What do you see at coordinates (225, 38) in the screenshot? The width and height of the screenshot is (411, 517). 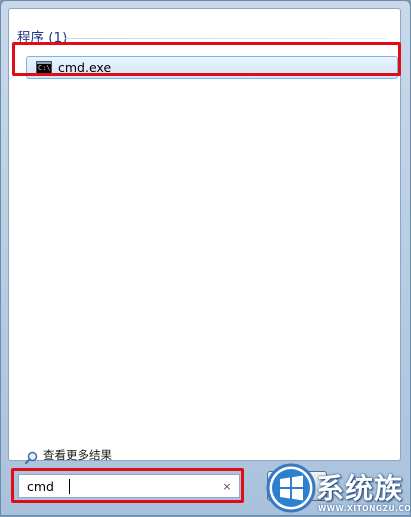 I see `group-divider` at bounding box center [225, 38].